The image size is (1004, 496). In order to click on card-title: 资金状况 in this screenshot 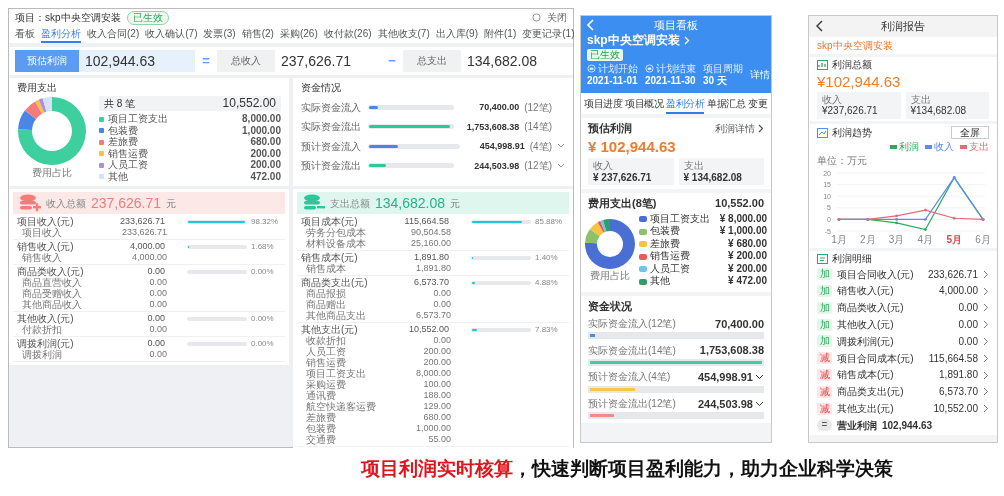, I will do `click(610, 306)`.